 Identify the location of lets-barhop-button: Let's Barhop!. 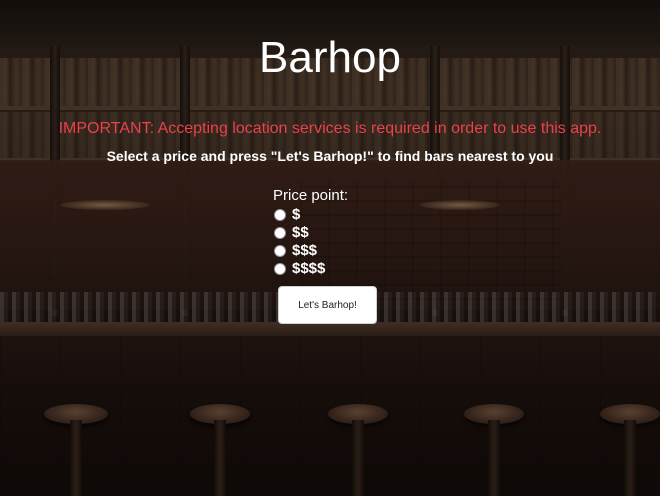
(327, 305).